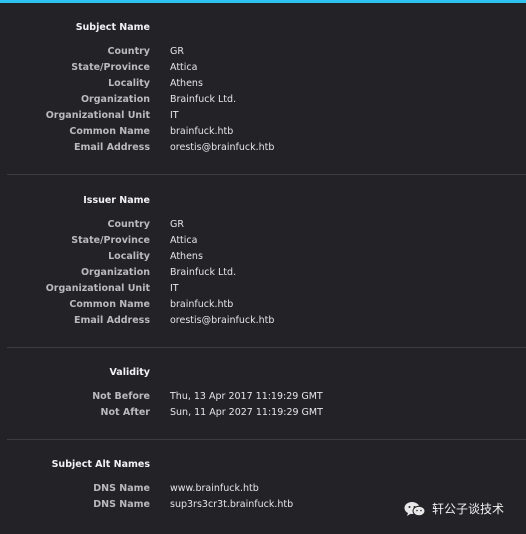 The image size is (526, 534). I want to click on field-value: Thu, 13 Apr 2017 11:19:29 GMT, so click(246, 396).